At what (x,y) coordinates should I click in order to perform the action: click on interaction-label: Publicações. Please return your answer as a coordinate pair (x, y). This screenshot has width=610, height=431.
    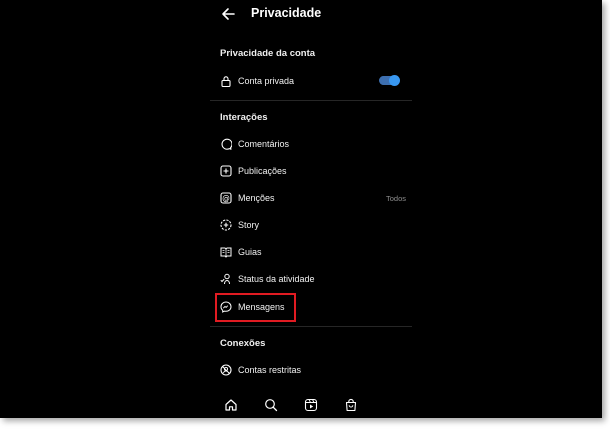
    Looking at the image, I should click on (262, 171).